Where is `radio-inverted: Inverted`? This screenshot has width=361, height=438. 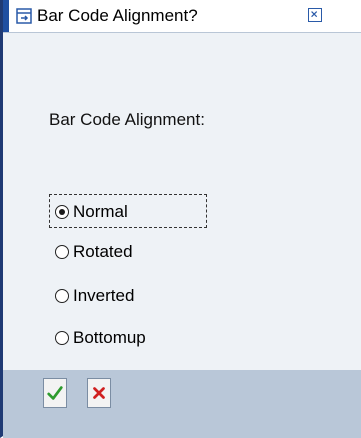
radio-inverted: Inverted is located at coordinates (94, 296).